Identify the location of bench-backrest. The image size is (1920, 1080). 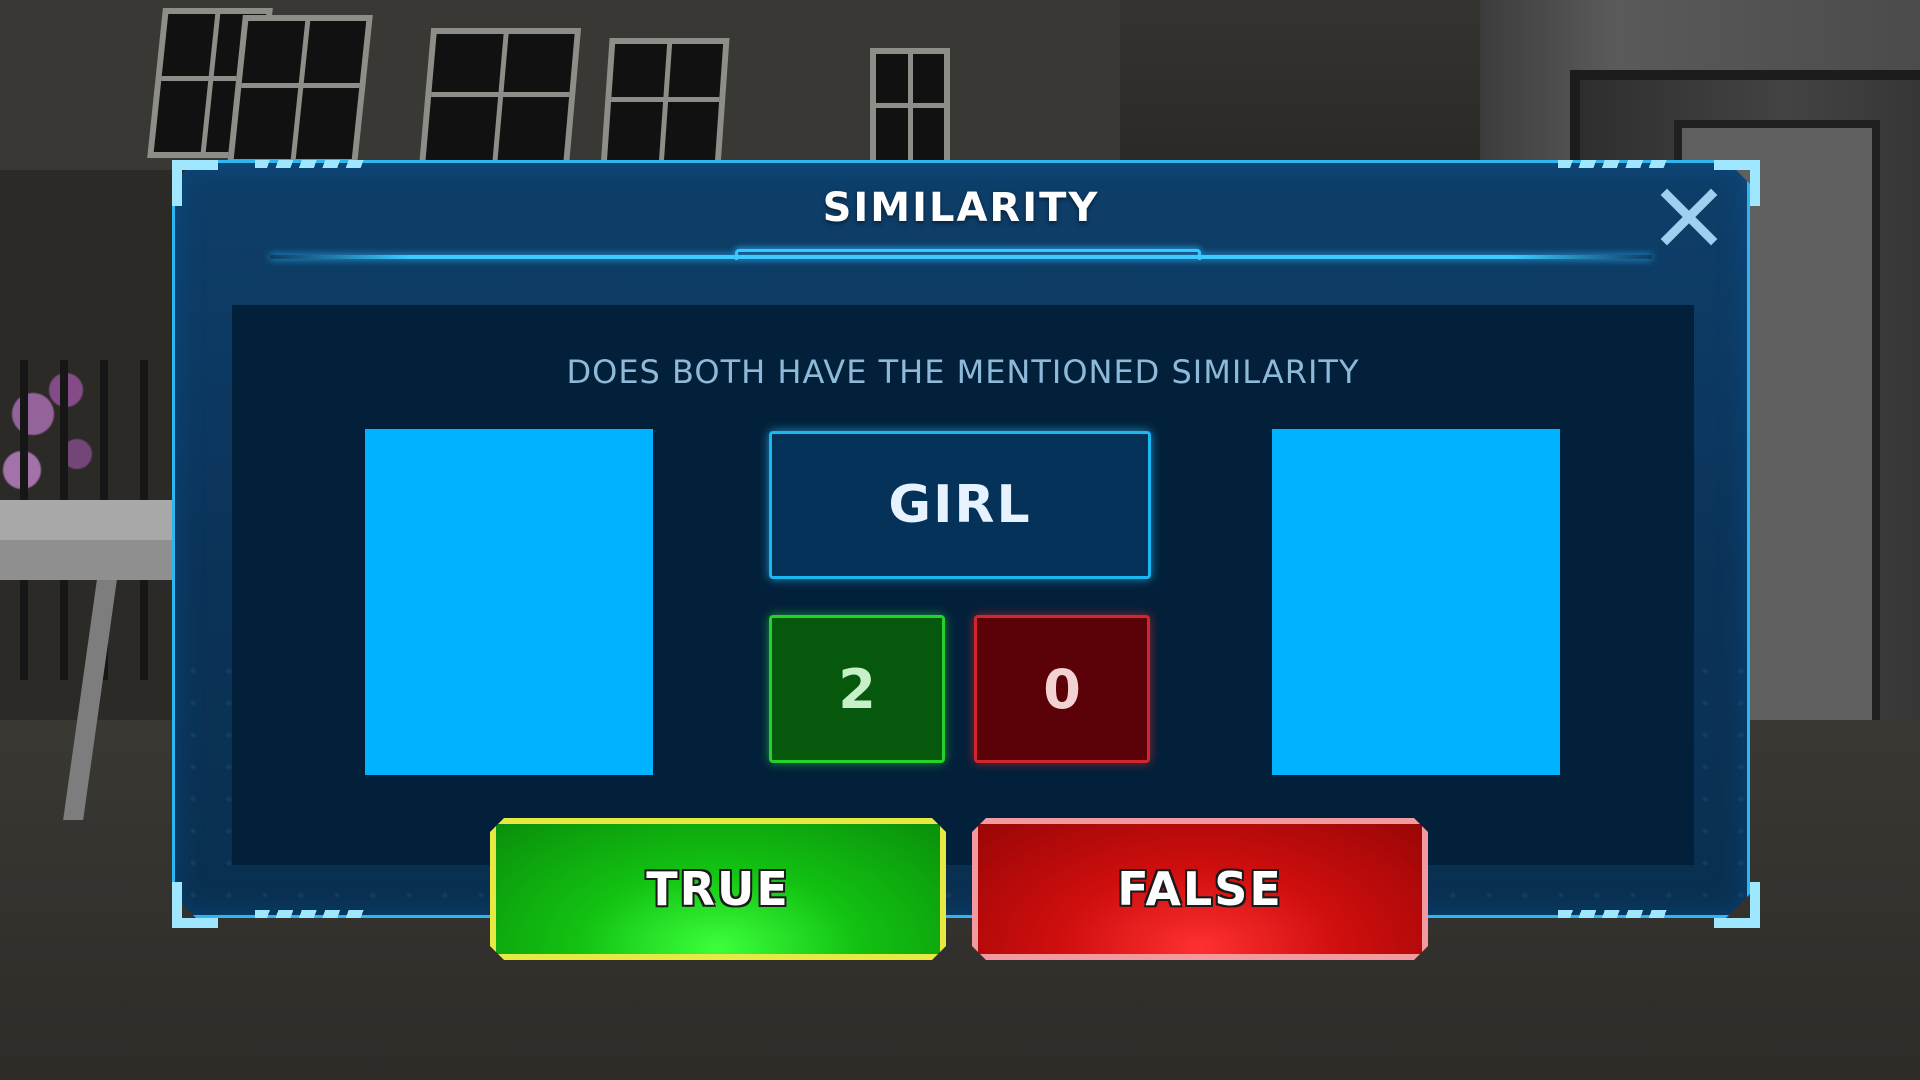
(87, 520).